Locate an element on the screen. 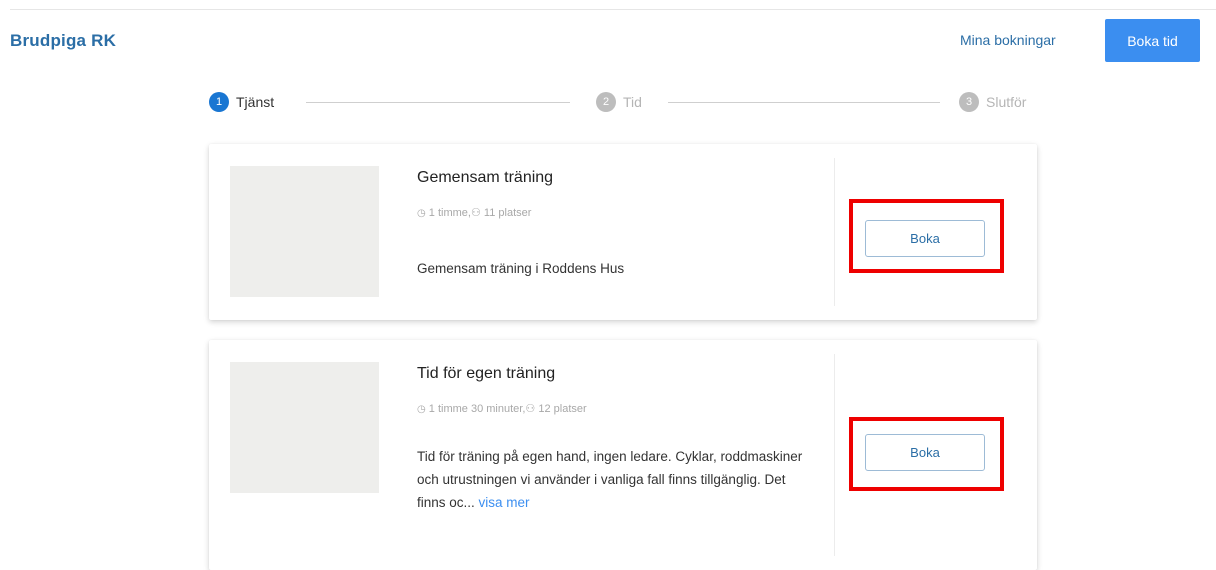 The height and width of the screenshot is (570, 1216). step-number: 2 is located at coordinates (606, 102).